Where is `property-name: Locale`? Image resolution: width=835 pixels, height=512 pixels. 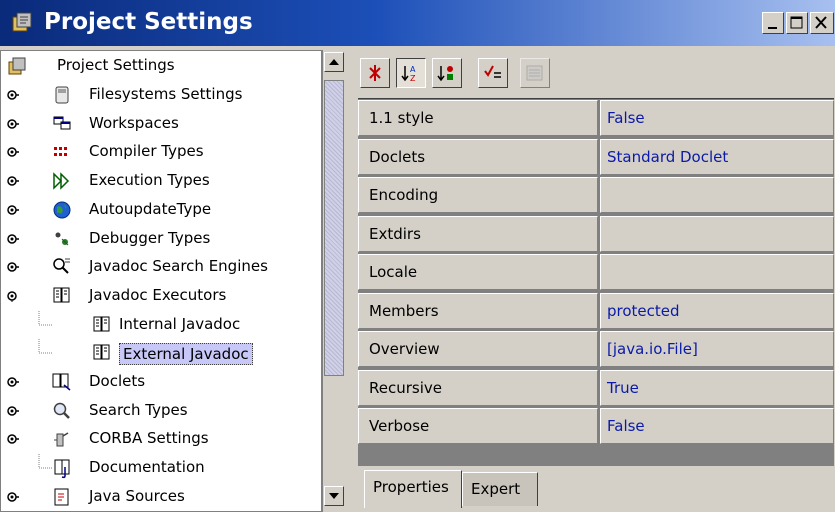 property-name: Locale is located at coordinates (393, 272).